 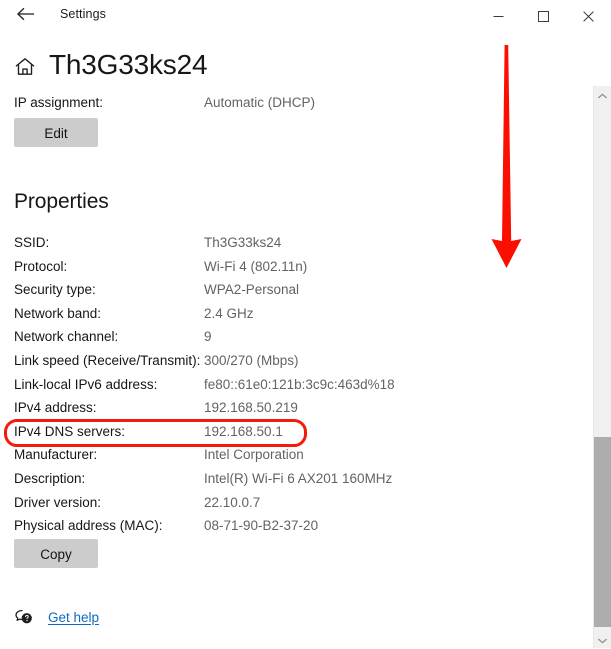 I want to click on window-controls, so click(x=543, y=16).